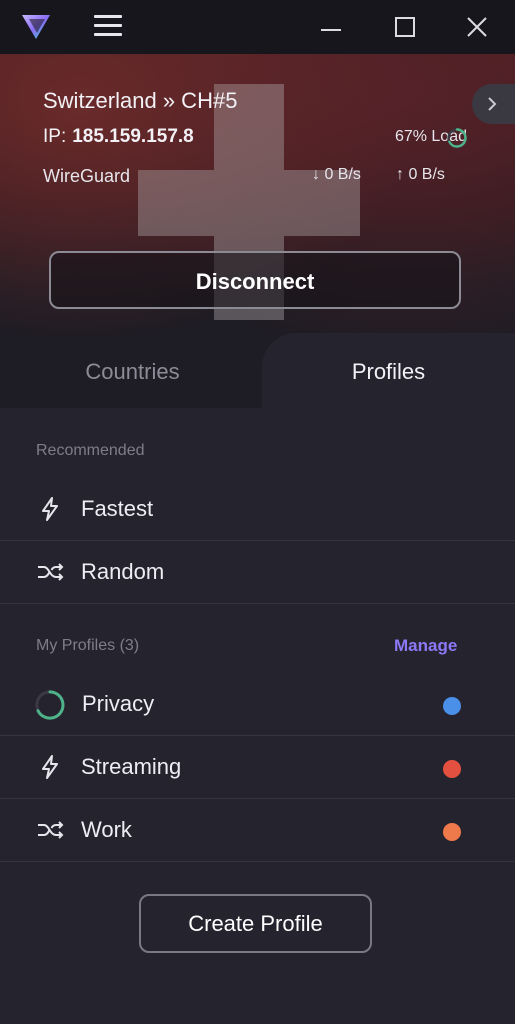 The width and height of the screenshot is (515, 1024). What do you see at coordinates (257, 509) in the screenshot?
I see `profile-row-fastest: Fastest` at bounding box center [257, 509].